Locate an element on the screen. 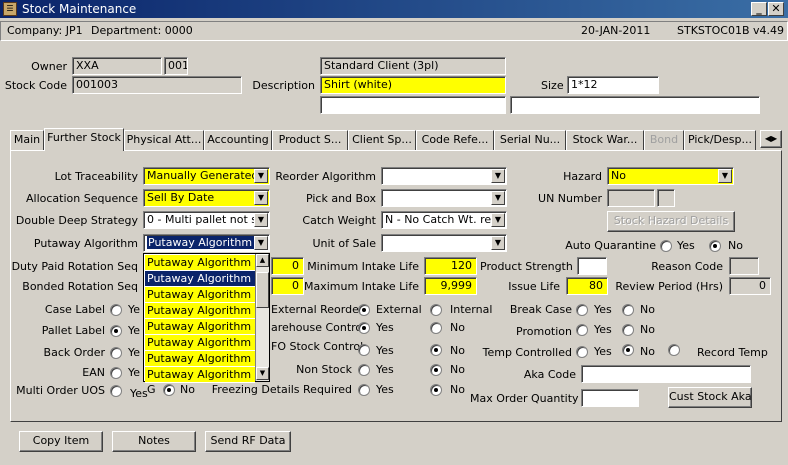 The height and width of the screenshot is (465, 788). pallet-label-yes-radio is located at coordinates (116, 331).